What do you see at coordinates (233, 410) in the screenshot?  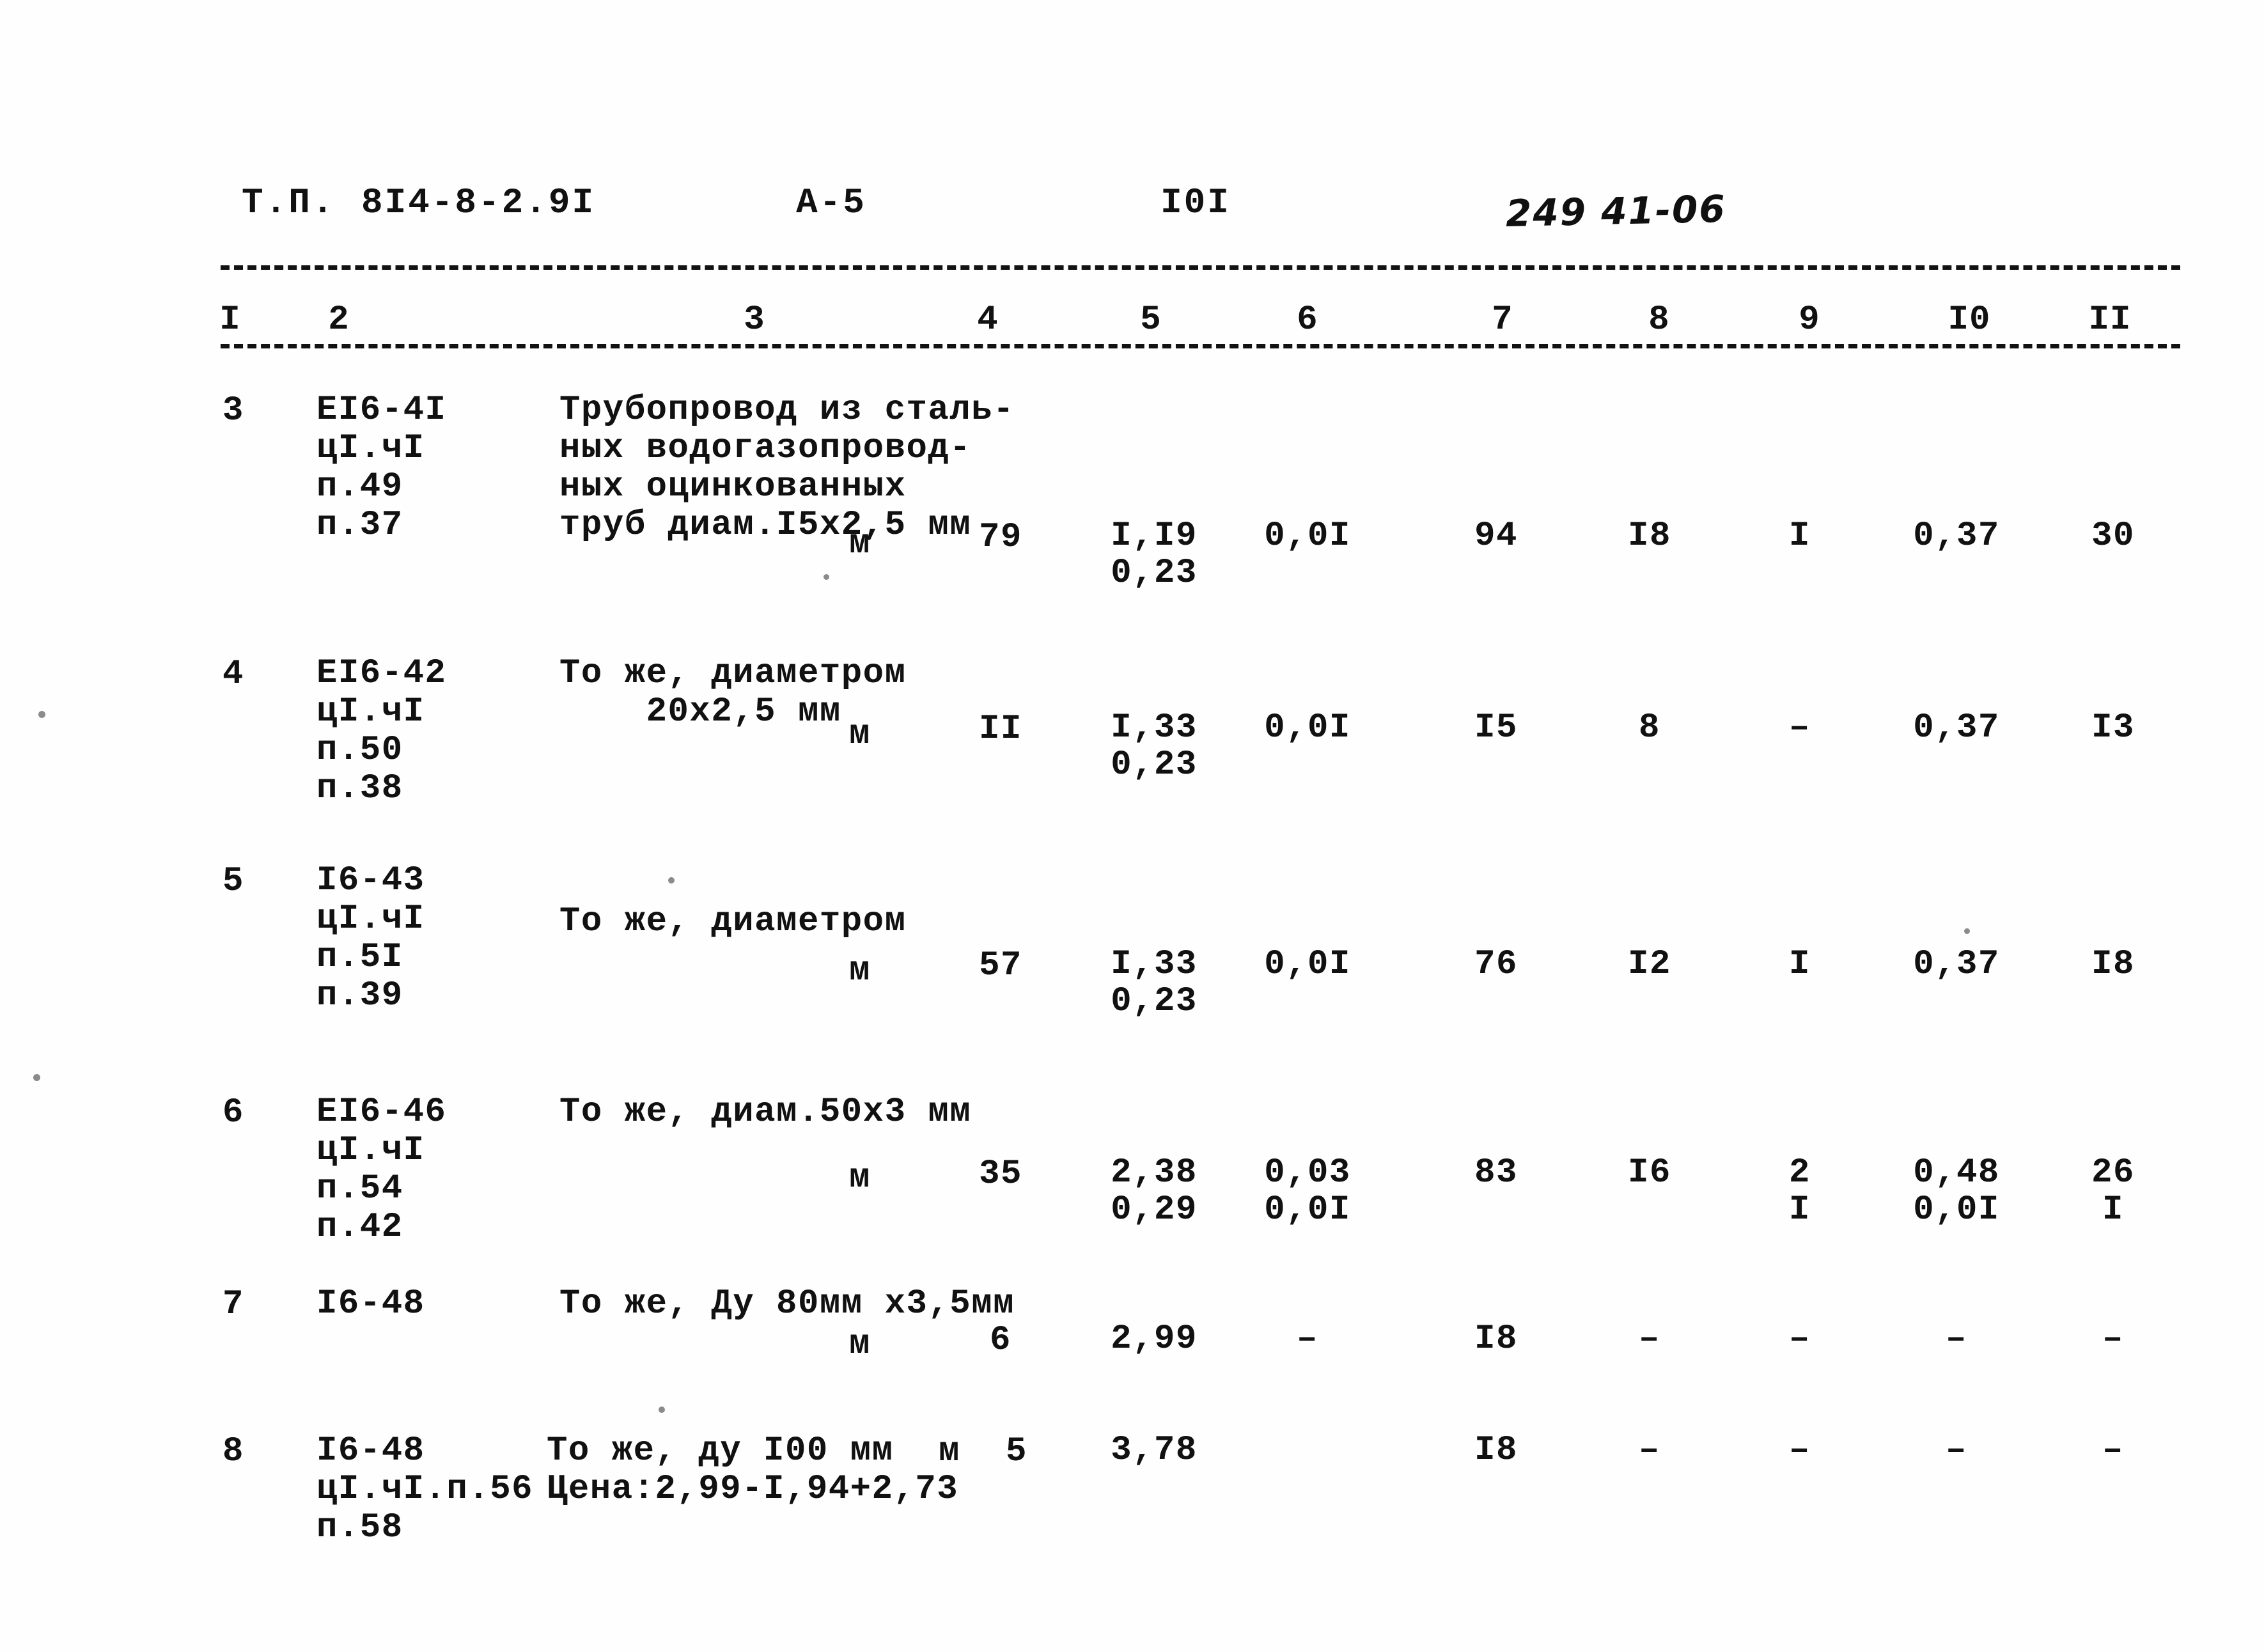 I see `row-number: 3` at bounding box center [233, 410].